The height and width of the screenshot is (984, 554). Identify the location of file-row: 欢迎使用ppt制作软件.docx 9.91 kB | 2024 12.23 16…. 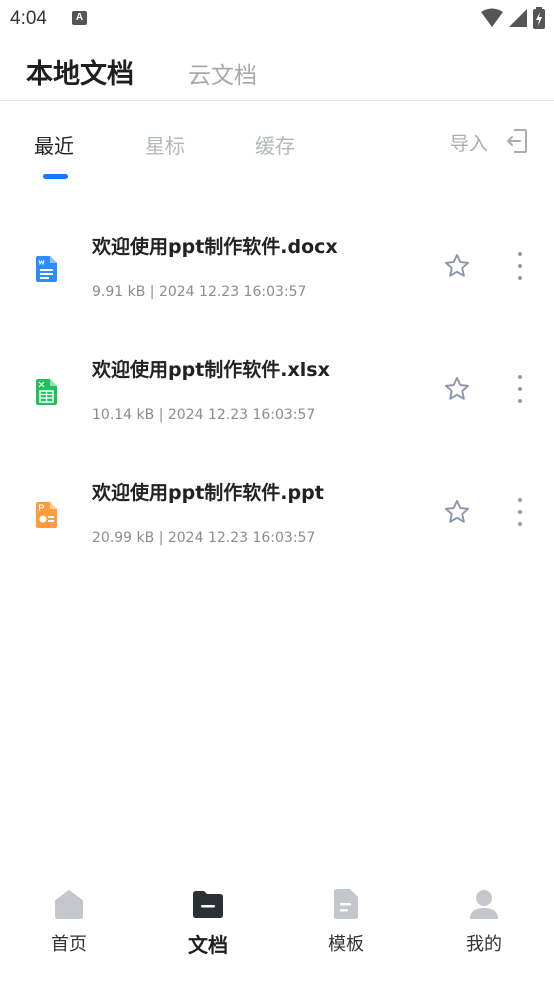
(277, 274).